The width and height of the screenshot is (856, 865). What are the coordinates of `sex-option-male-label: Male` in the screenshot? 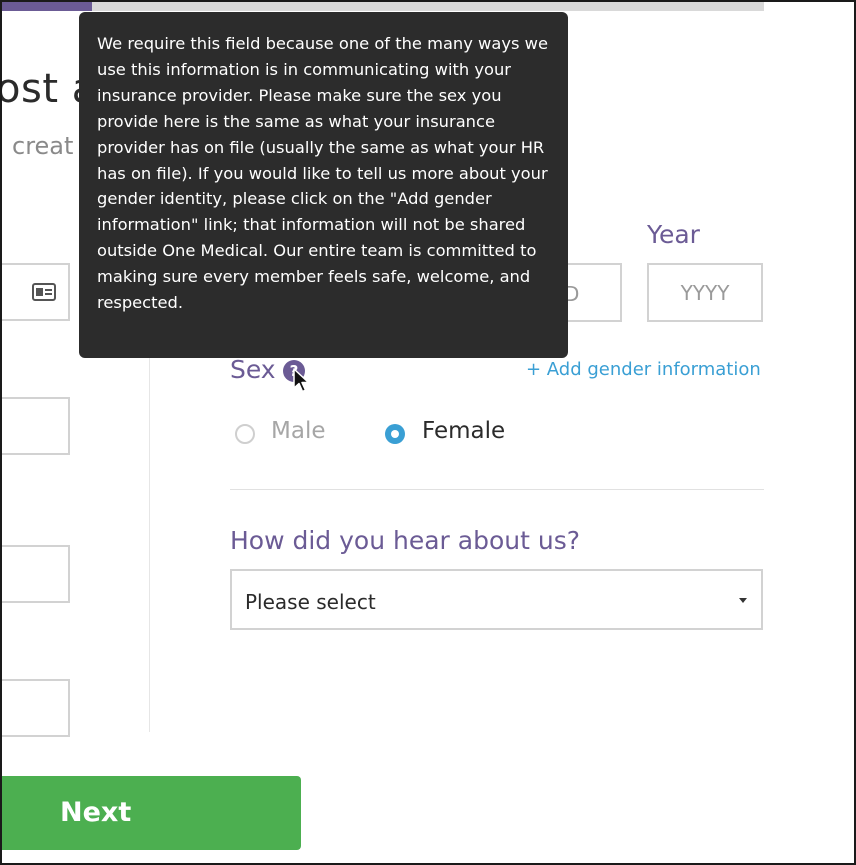 It's located at (298, 431).